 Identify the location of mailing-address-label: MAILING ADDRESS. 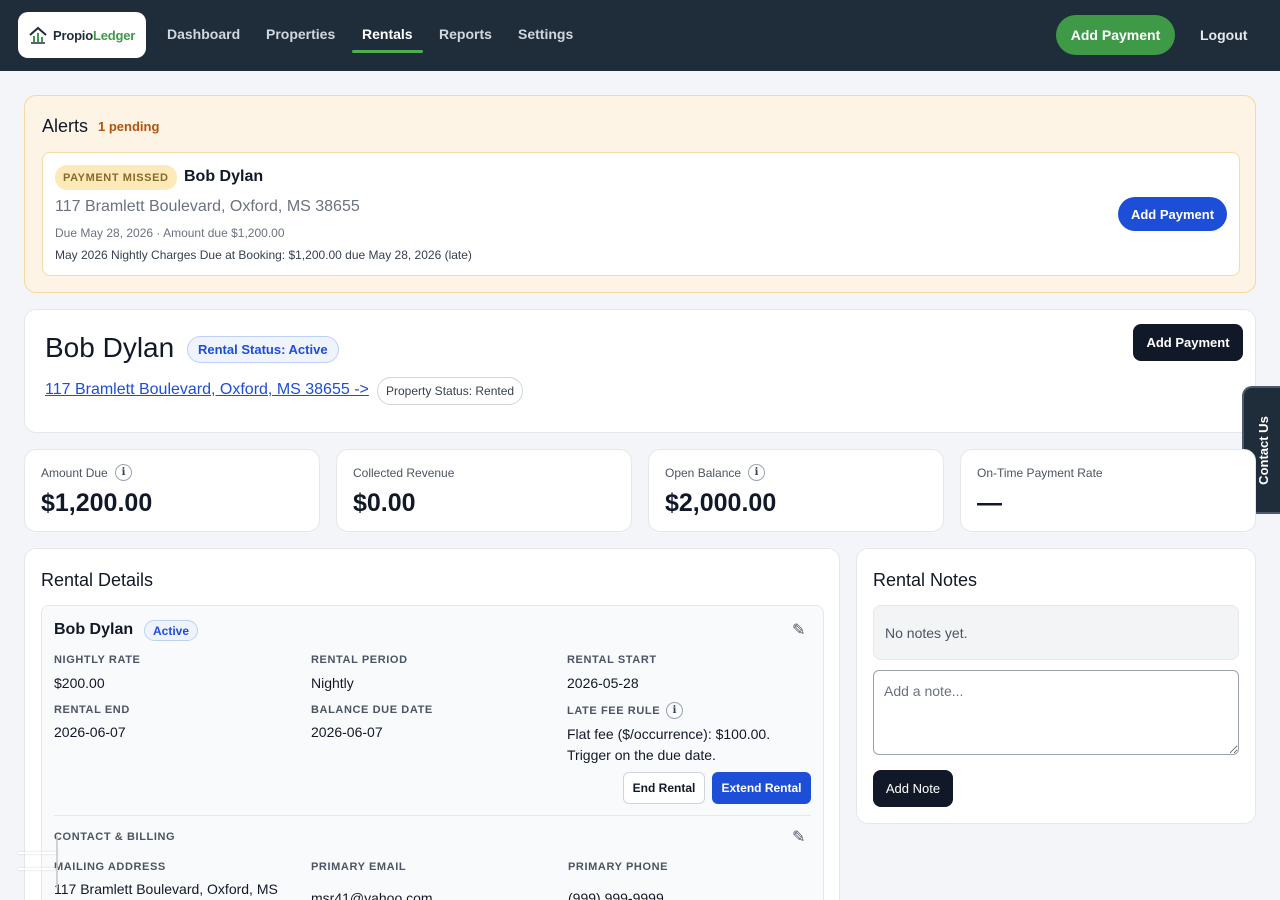
(110, 867).